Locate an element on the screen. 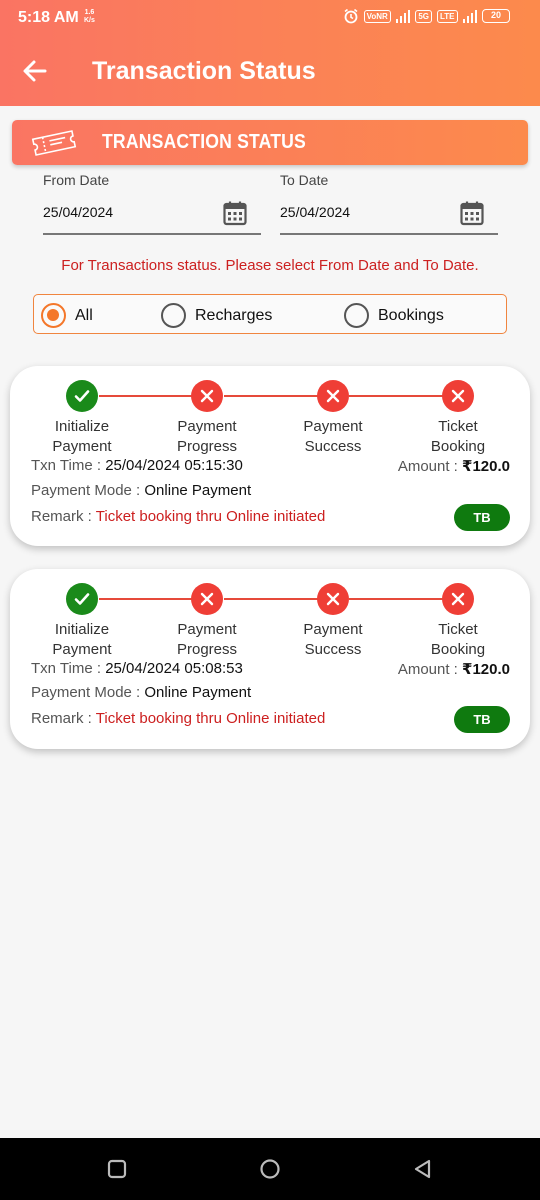 The height and width of the screenshot is (1200, 540). ticket-icon is located at coordinates (54, 143).